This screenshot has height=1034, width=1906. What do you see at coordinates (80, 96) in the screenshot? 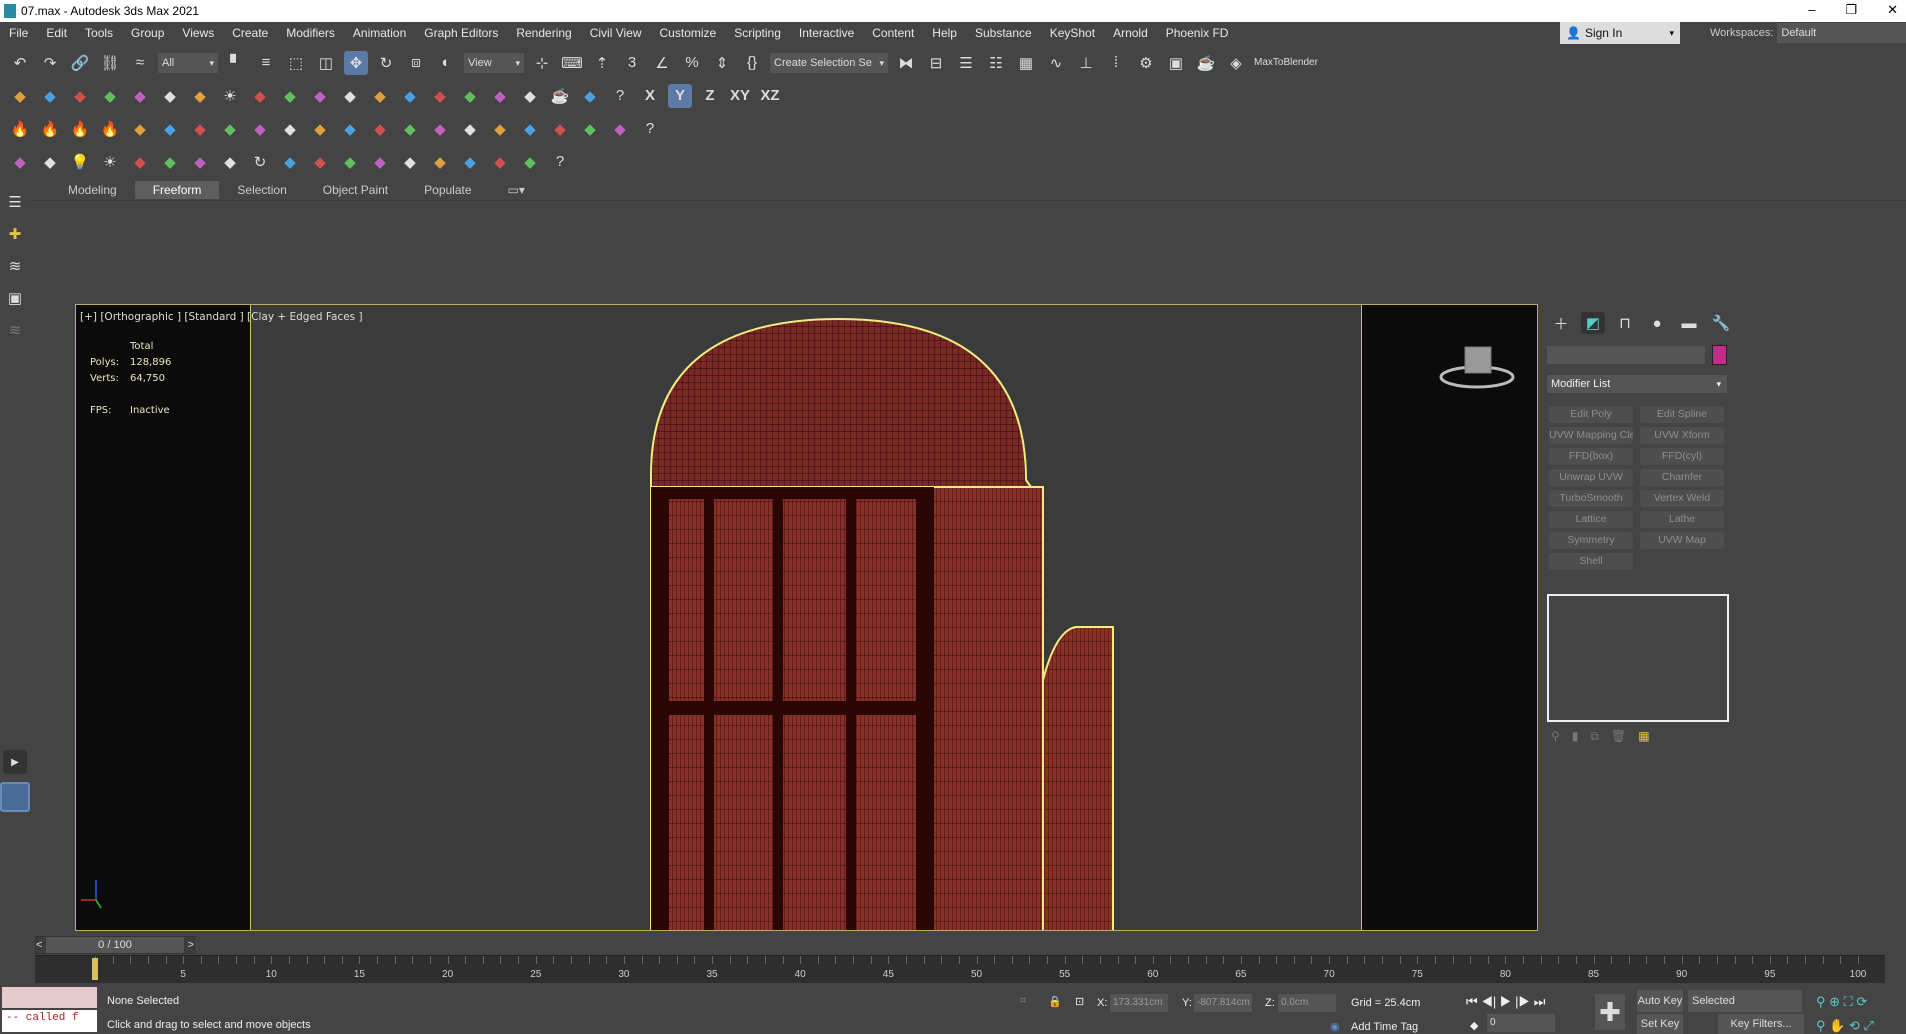
I see `box-icon: ◆` at bounding box center [80, 96].